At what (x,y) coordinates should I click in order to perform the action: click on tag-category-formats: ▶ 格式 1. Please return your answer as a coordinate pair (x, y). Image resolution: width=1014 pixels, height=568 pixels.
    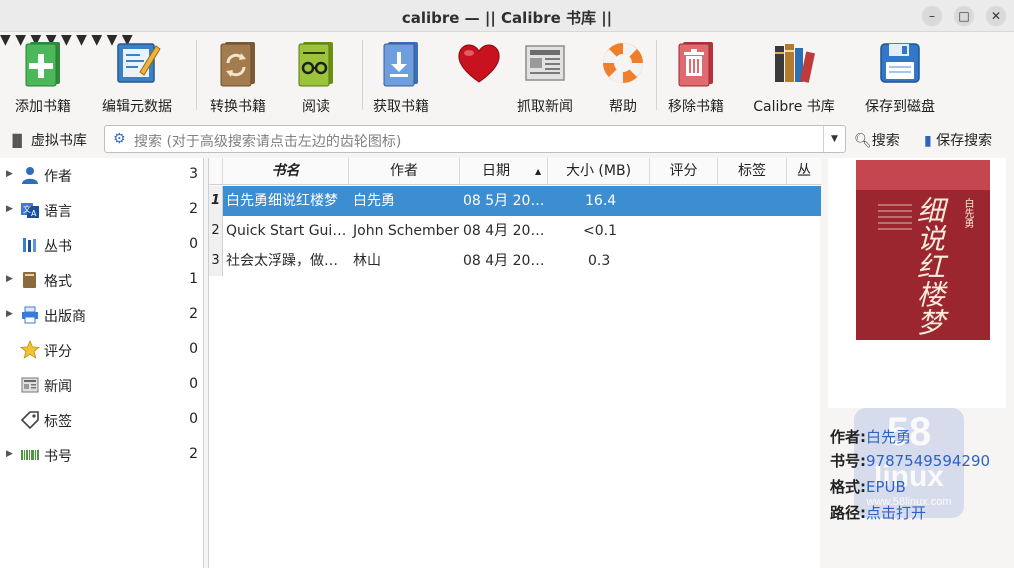
    Looking at the image, I should click on (102, 281).